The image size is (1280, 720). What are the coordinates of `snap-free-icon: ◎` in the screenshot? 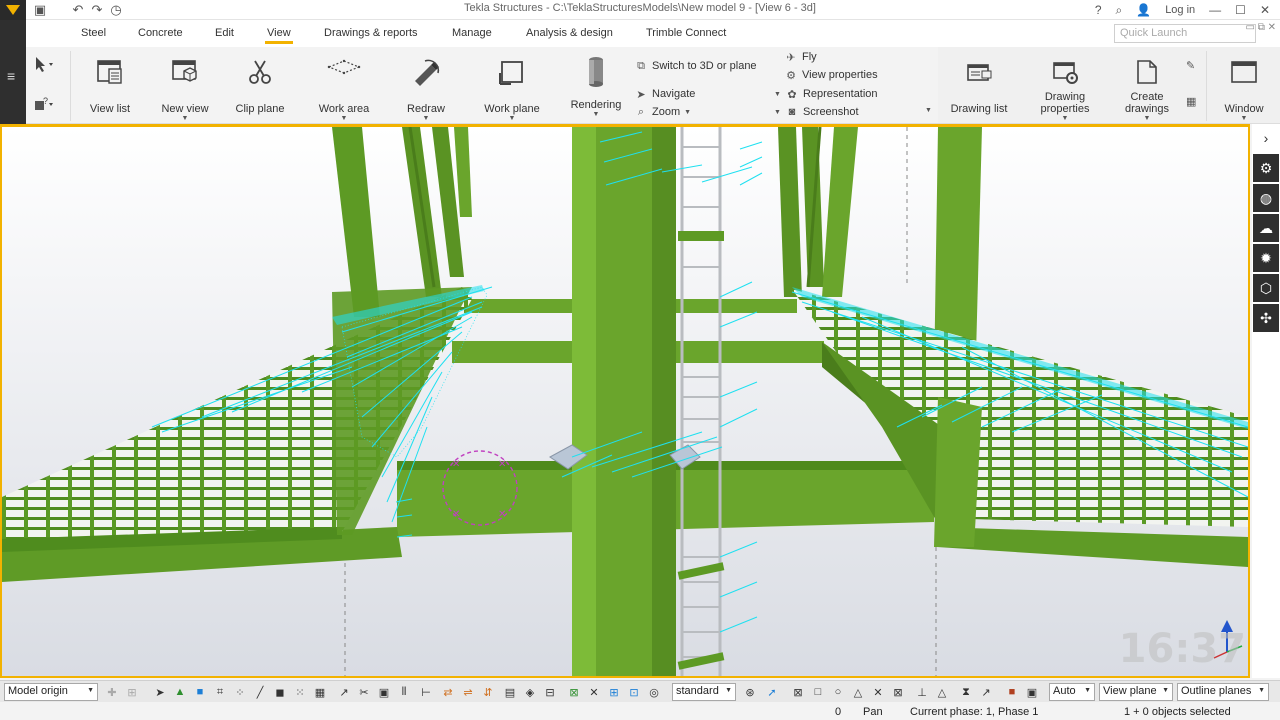 It's located at (654, 692).